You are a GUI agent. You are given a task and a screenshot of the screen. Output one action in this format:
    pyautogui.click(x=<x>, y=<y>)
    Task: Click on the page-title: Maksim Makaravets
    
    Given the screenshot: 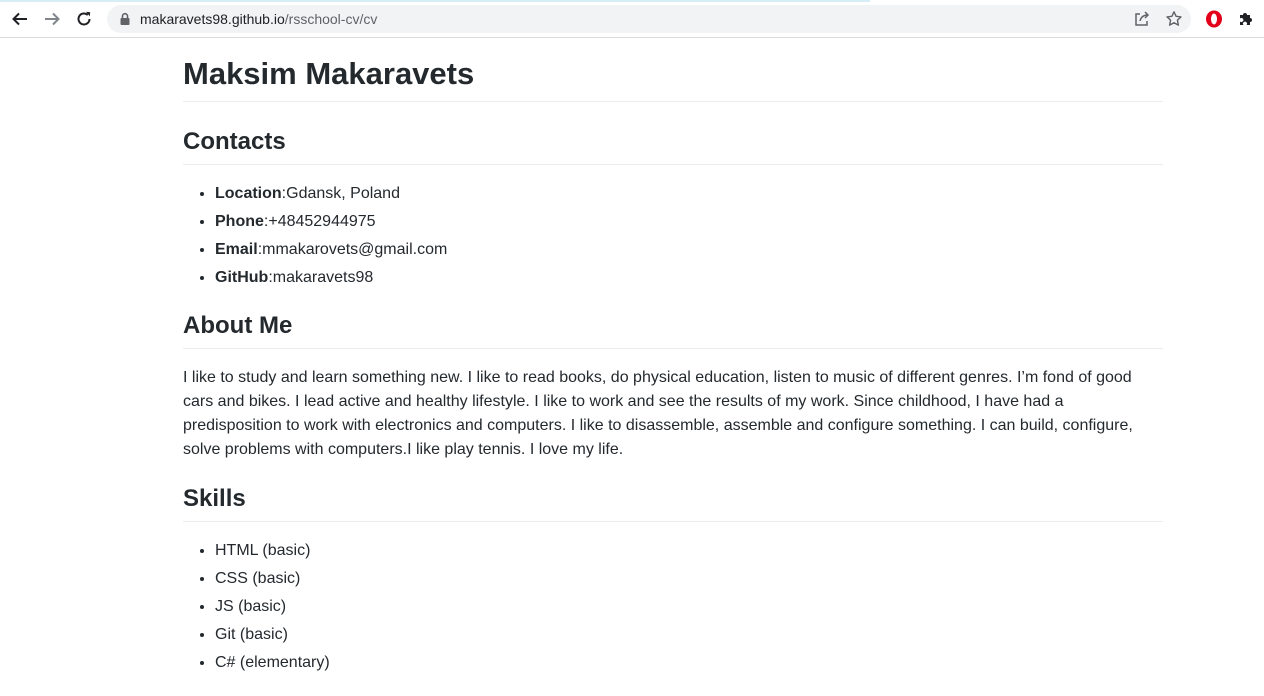 What is the action you would take?
    pyautogui.click(x=673, y=70)
    